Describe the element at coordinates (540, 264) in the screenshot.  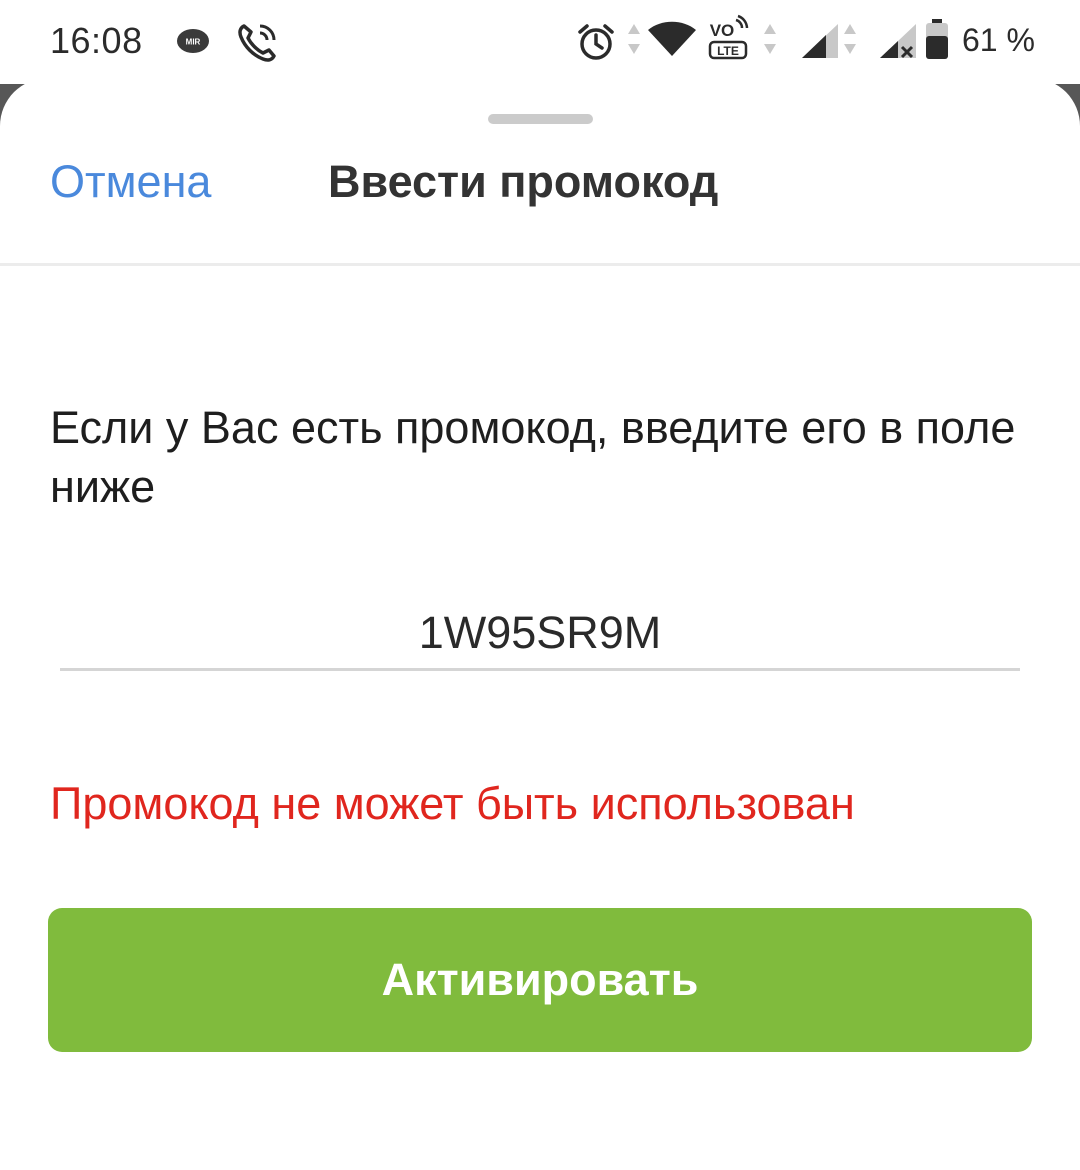
I see `header-divider` at that location.